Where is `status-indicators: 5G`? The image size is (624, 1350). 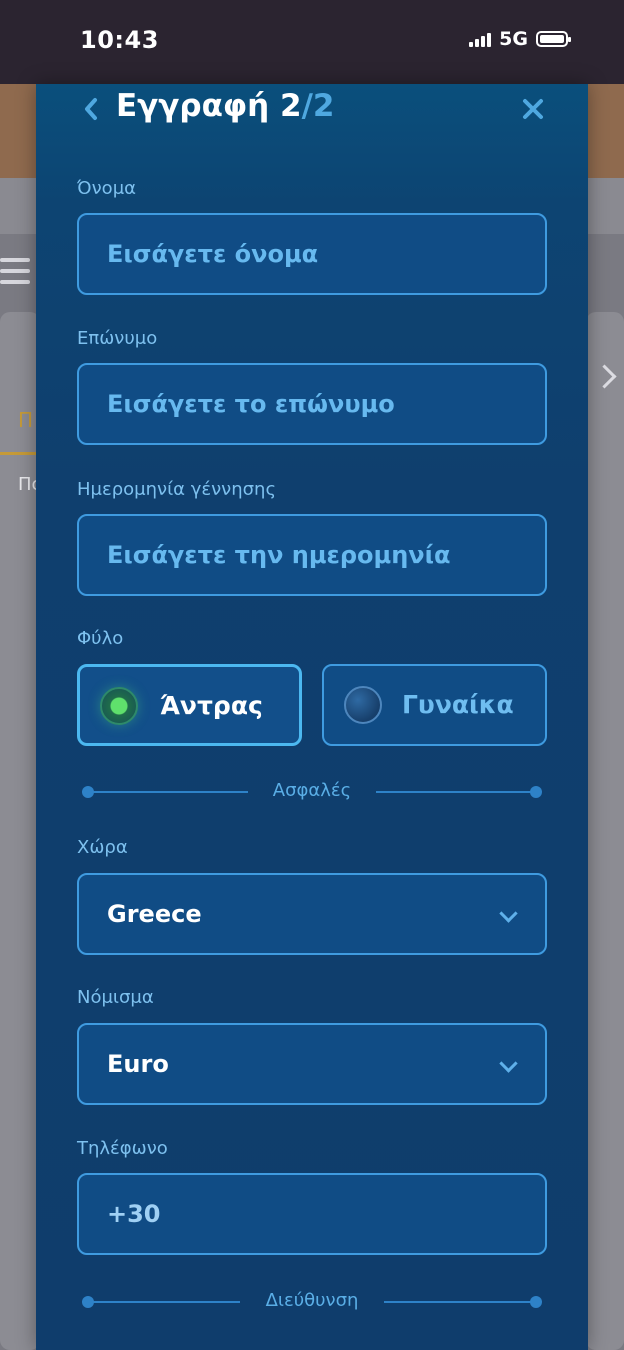 status-indicators: 5G is located at coordinates (520, 39).